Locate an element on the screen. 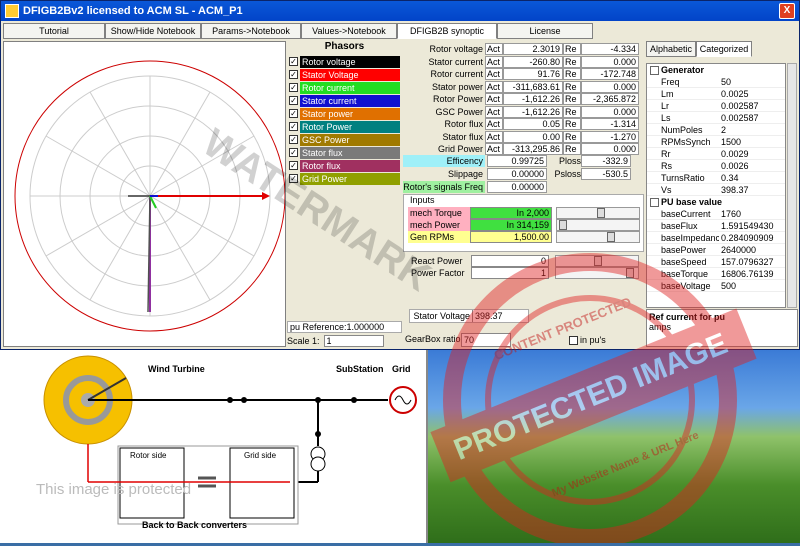 Image resolution: width=800 pixels, height=546 pixels. mech-torque-slider is located at coordinates (598, 213).